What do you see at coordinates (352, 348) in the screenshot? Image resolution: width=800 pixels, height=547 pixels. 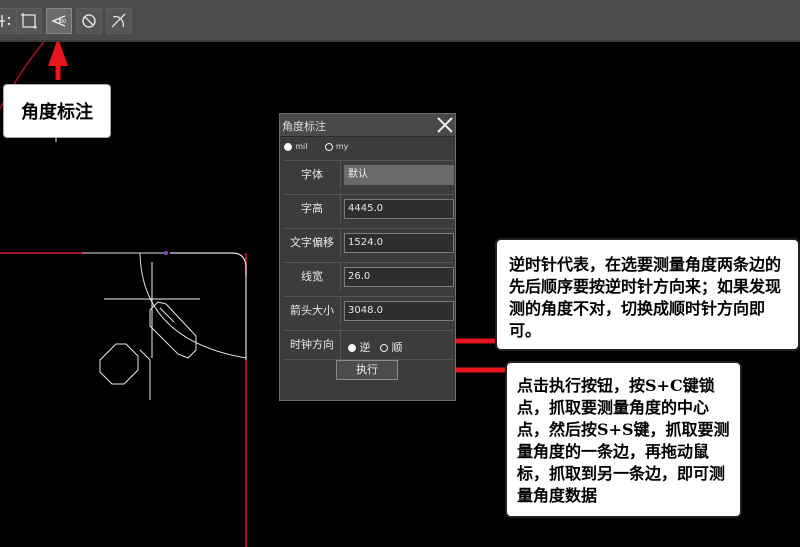 I see `ccw-radio` at bounding box center [352, 348].